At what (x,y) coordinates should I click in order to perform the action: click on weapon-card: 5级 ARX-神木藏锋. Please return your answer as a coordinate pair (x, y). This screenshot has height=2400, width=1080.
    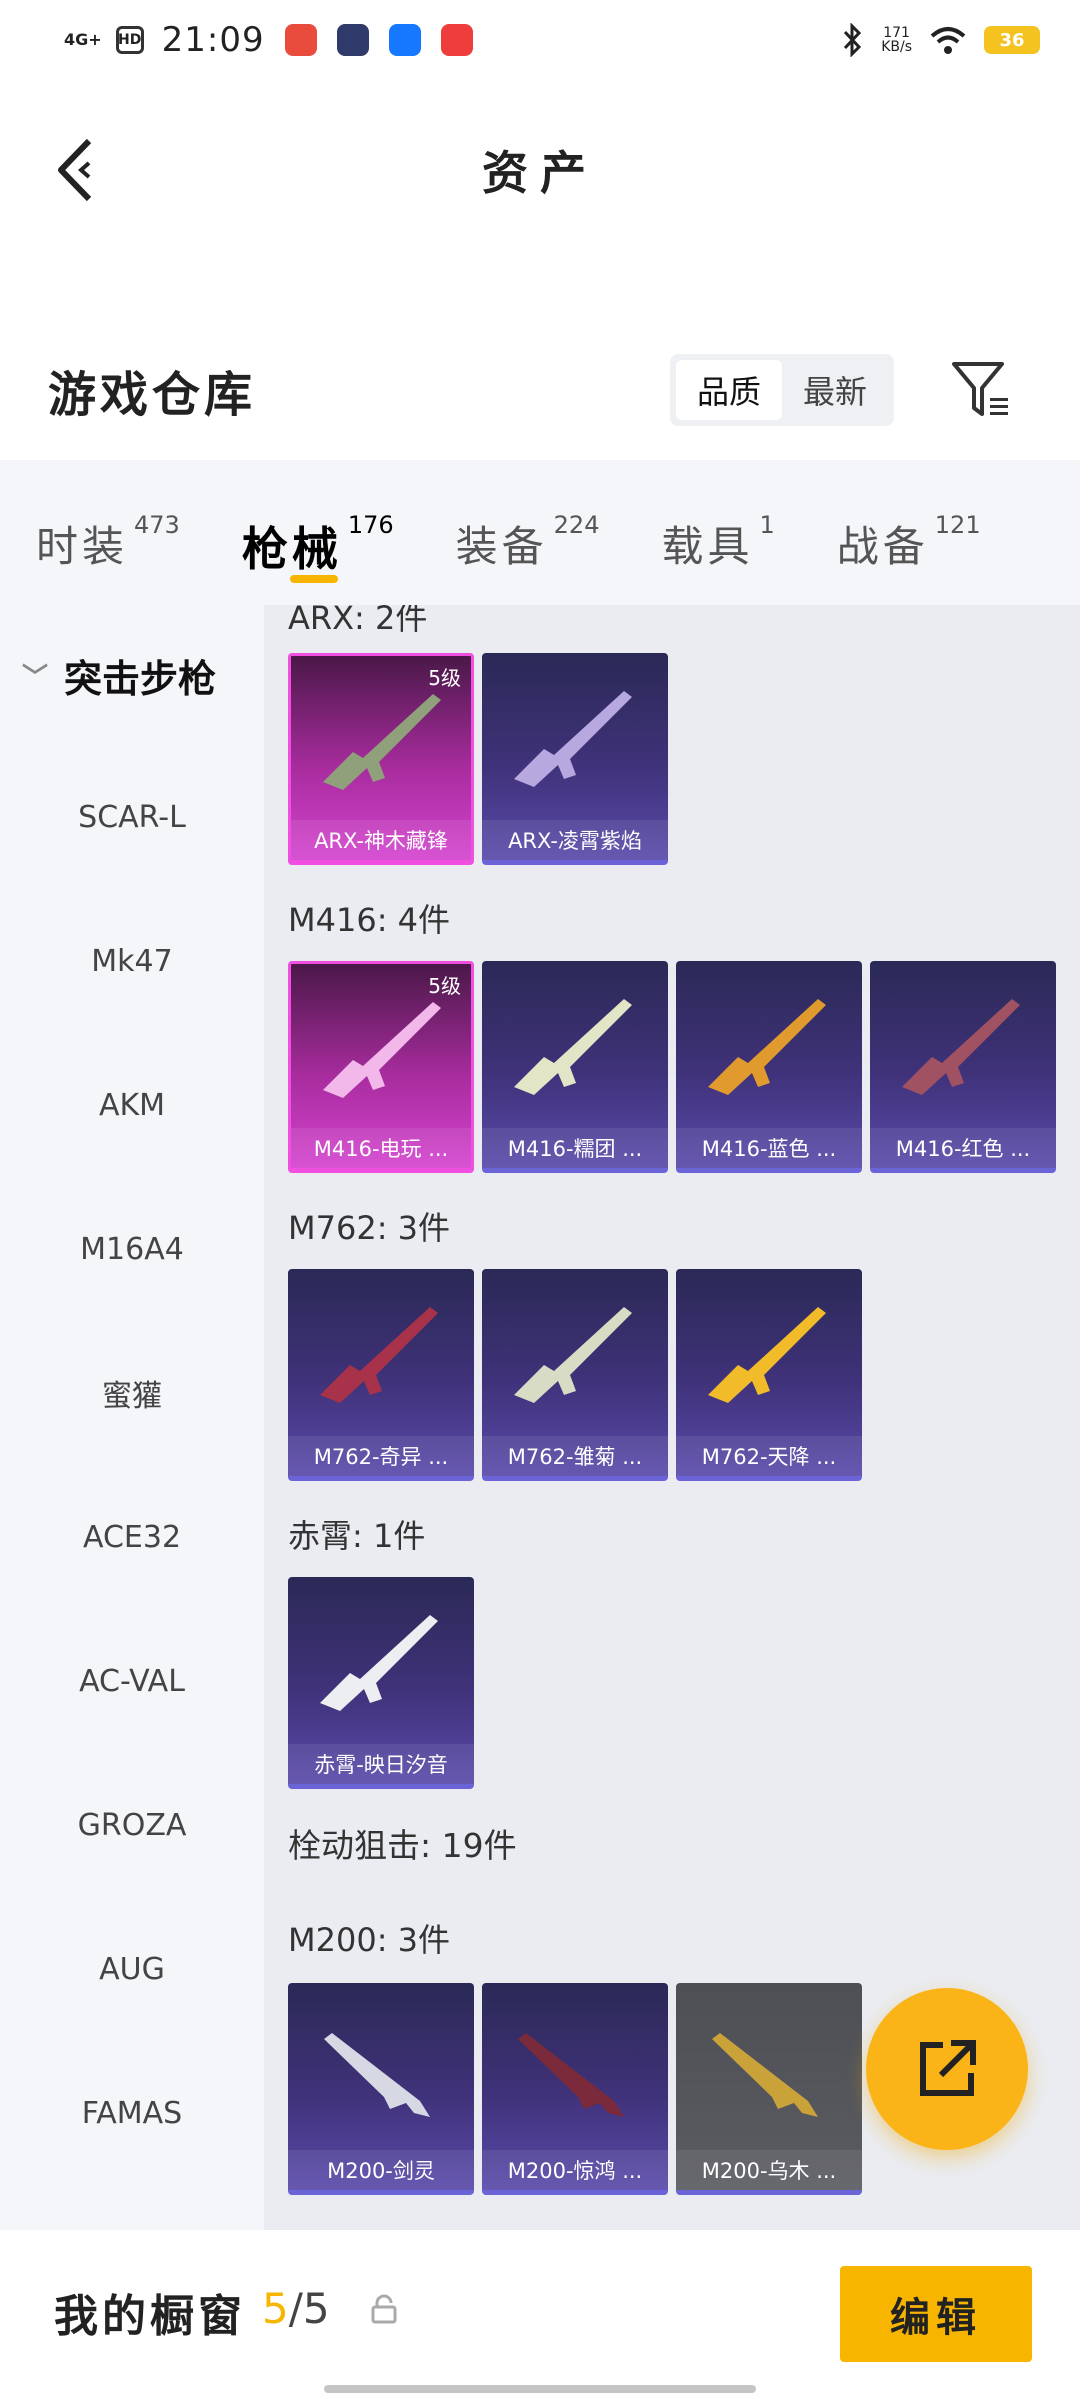
    Looking at the image, I should click on (381, 759).